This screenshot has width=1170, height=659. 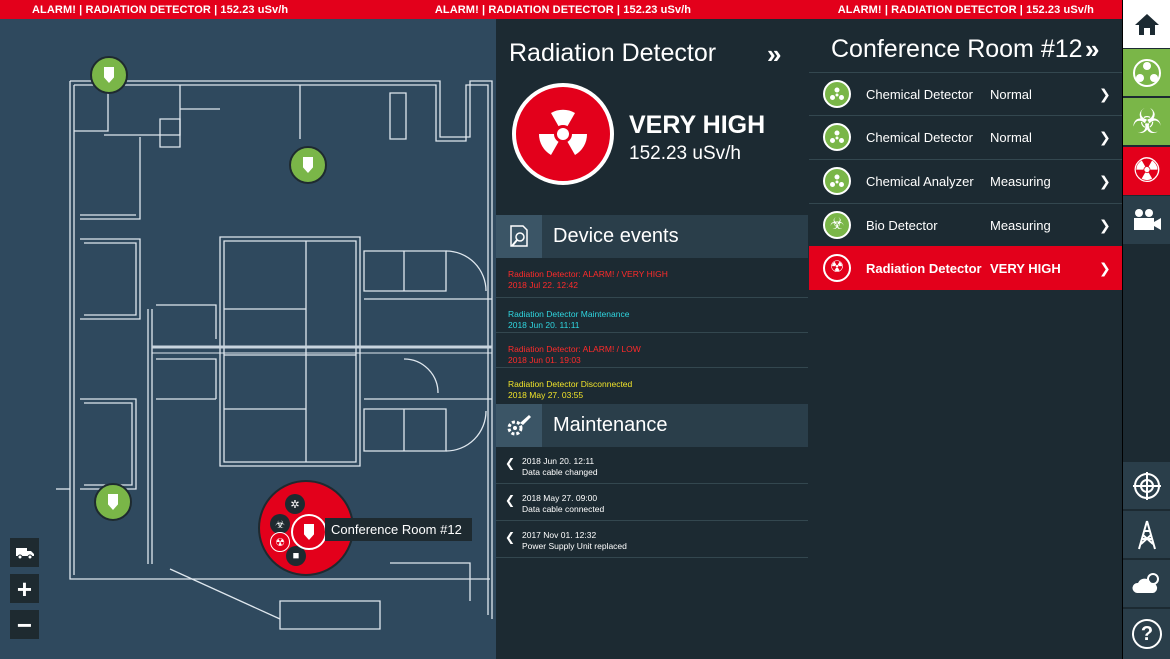 I want to click on tower-icon, so click(x=1147, y=534).